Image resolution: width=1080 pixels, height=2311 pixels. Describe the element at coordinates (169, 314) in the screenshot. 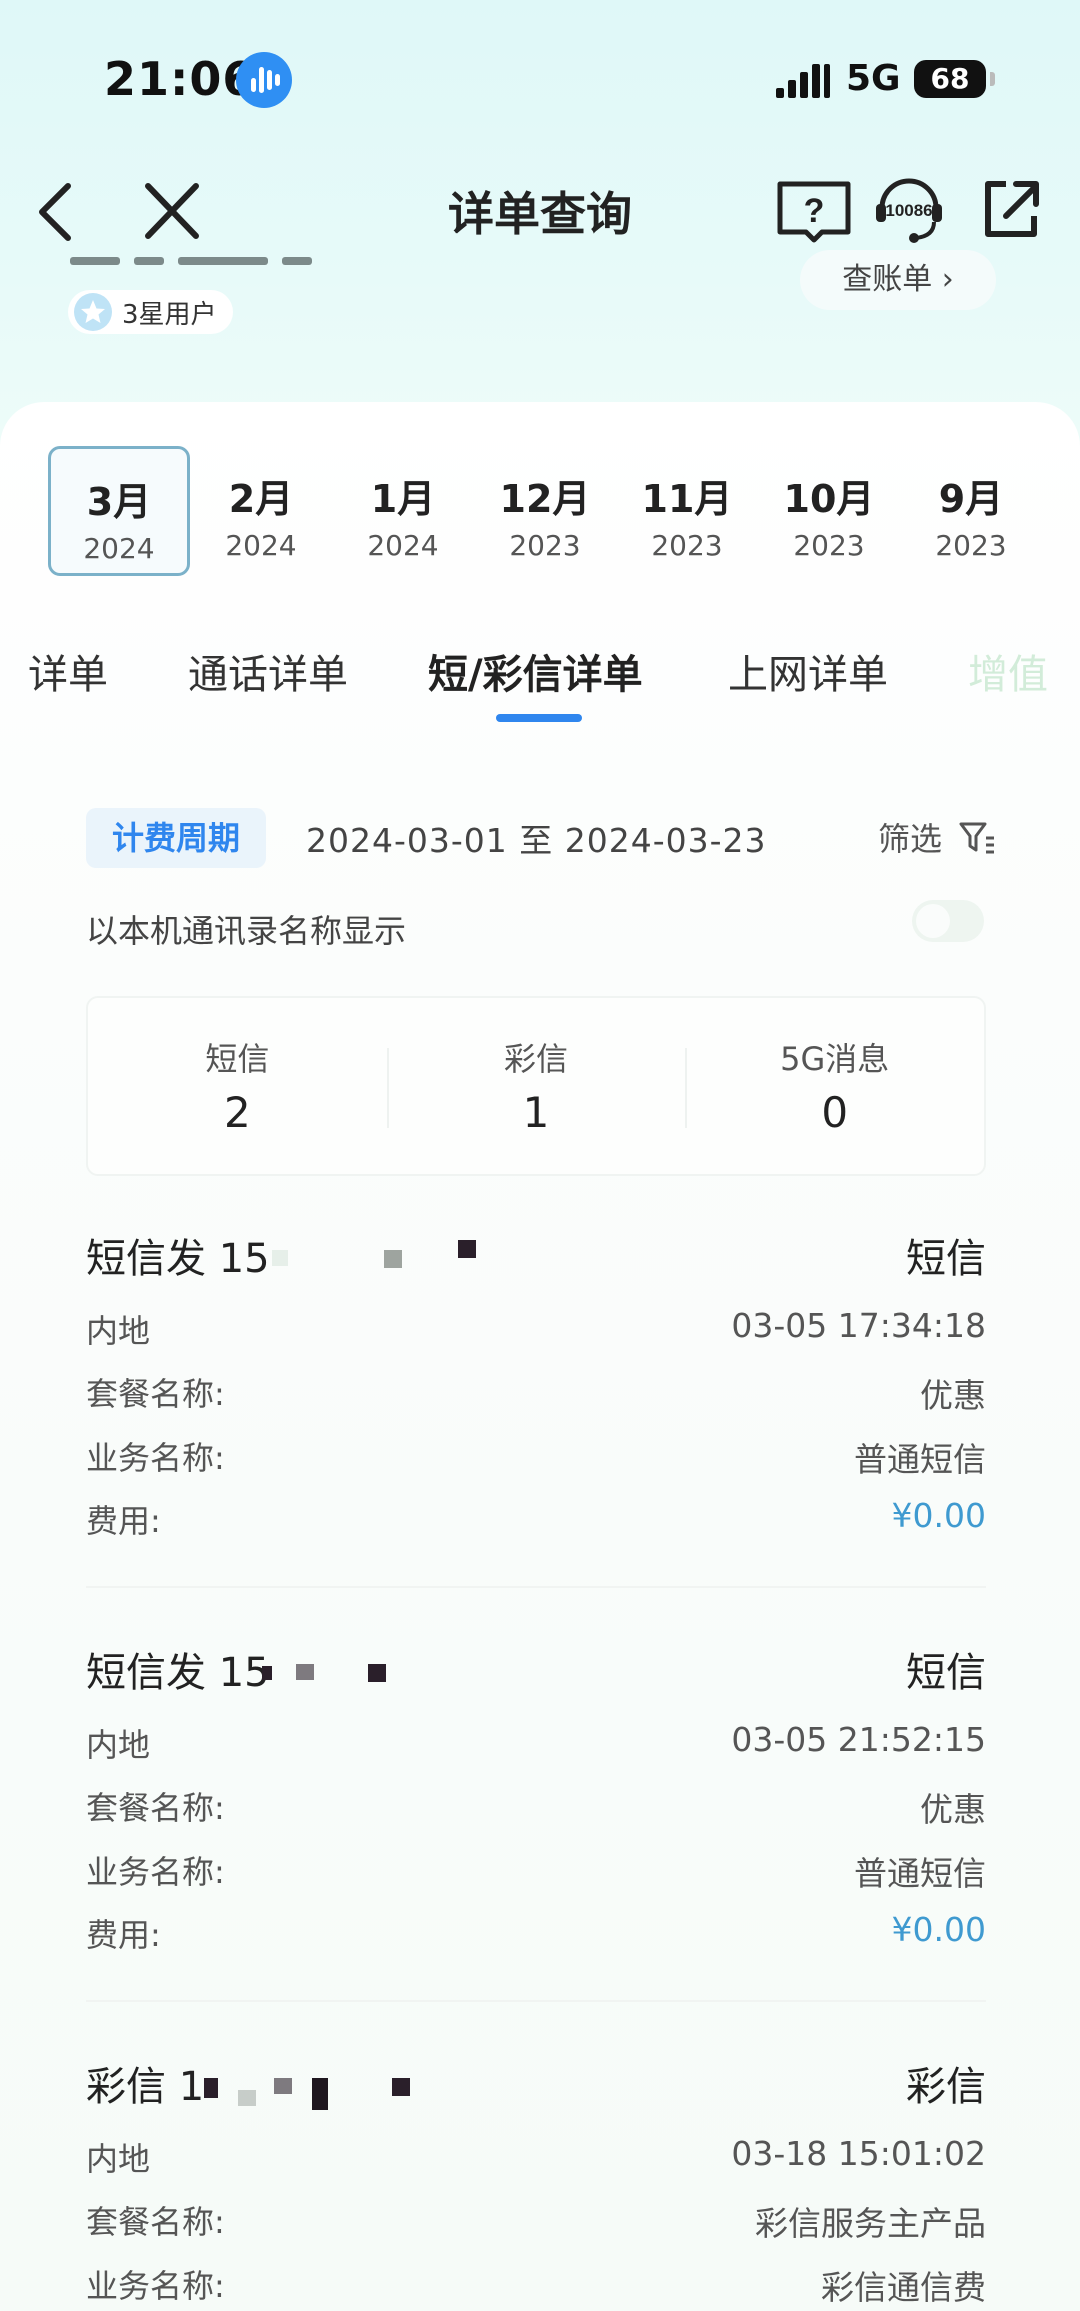

I see `user-level-text: 3星用户` at that location.